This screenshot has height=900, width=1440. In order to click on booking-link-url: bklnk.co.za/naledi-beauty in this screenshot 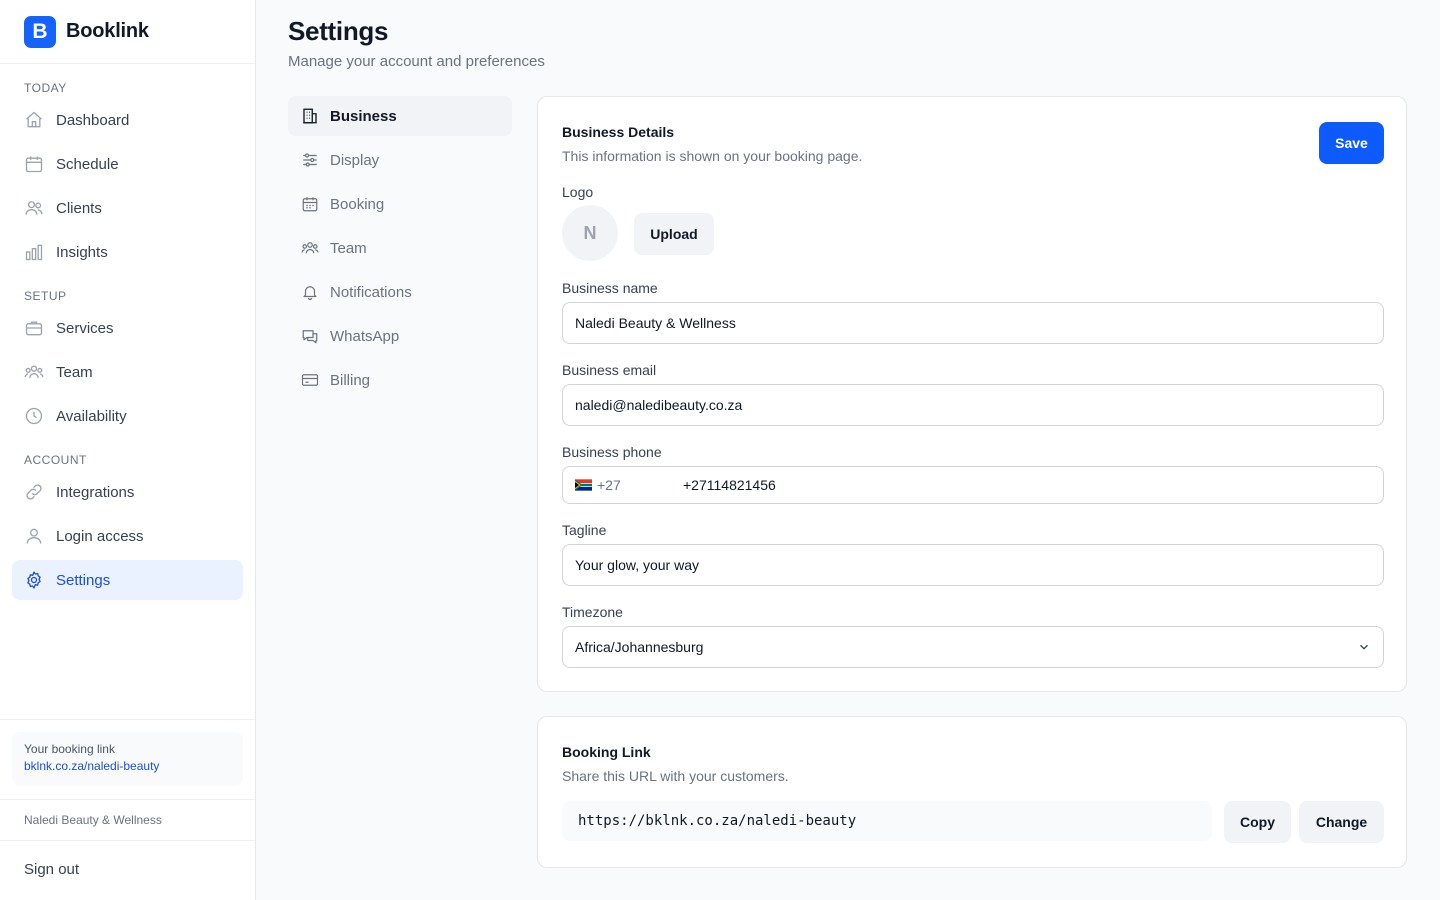, I will do `click(127, 766)`.